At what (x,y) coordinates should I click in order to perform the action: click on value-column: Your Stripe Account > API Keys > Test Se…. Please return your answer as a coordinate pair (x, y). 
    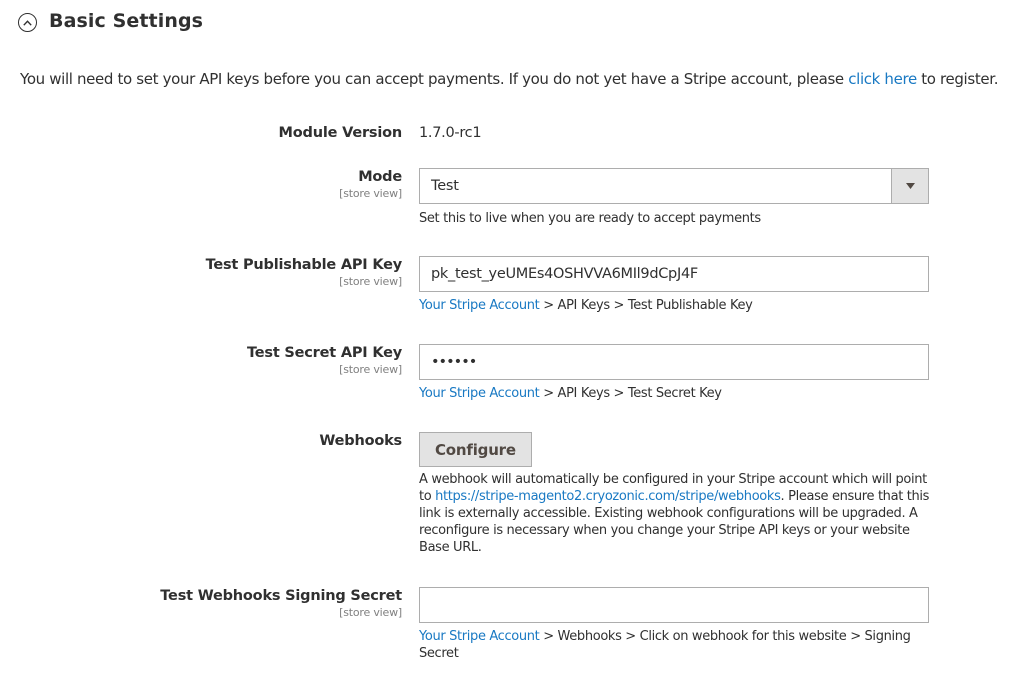
    Looking at the image, I should click on (674, 373).